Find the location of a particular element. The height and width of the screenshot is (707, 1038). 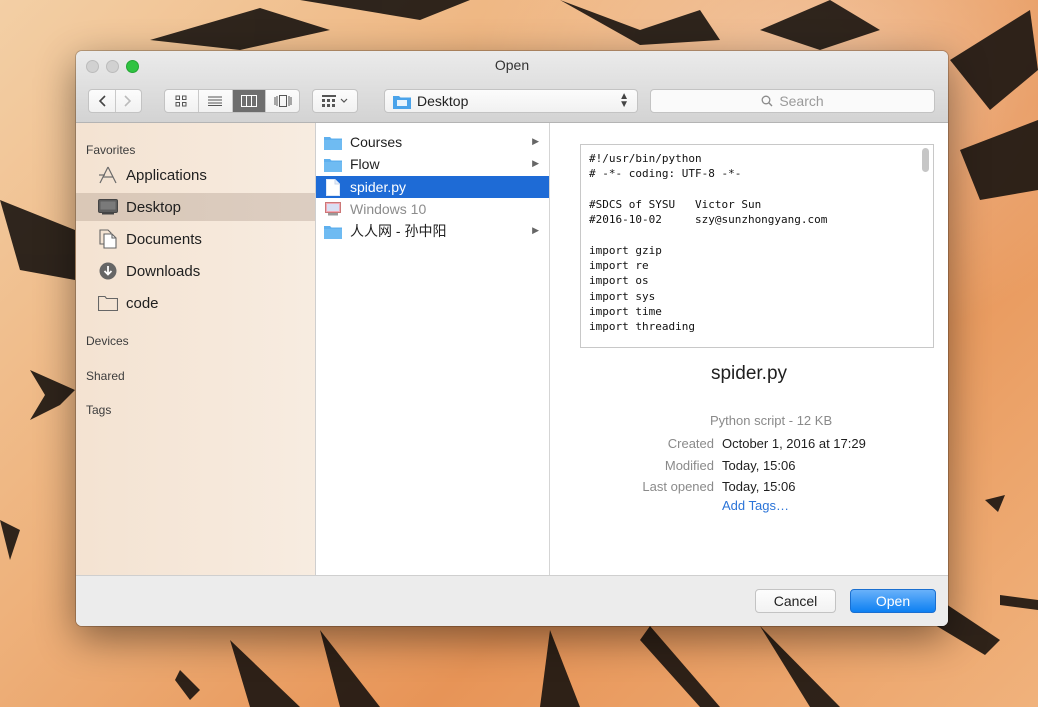

sidebar-item-label: Documents is located at coordinates (164, 239).